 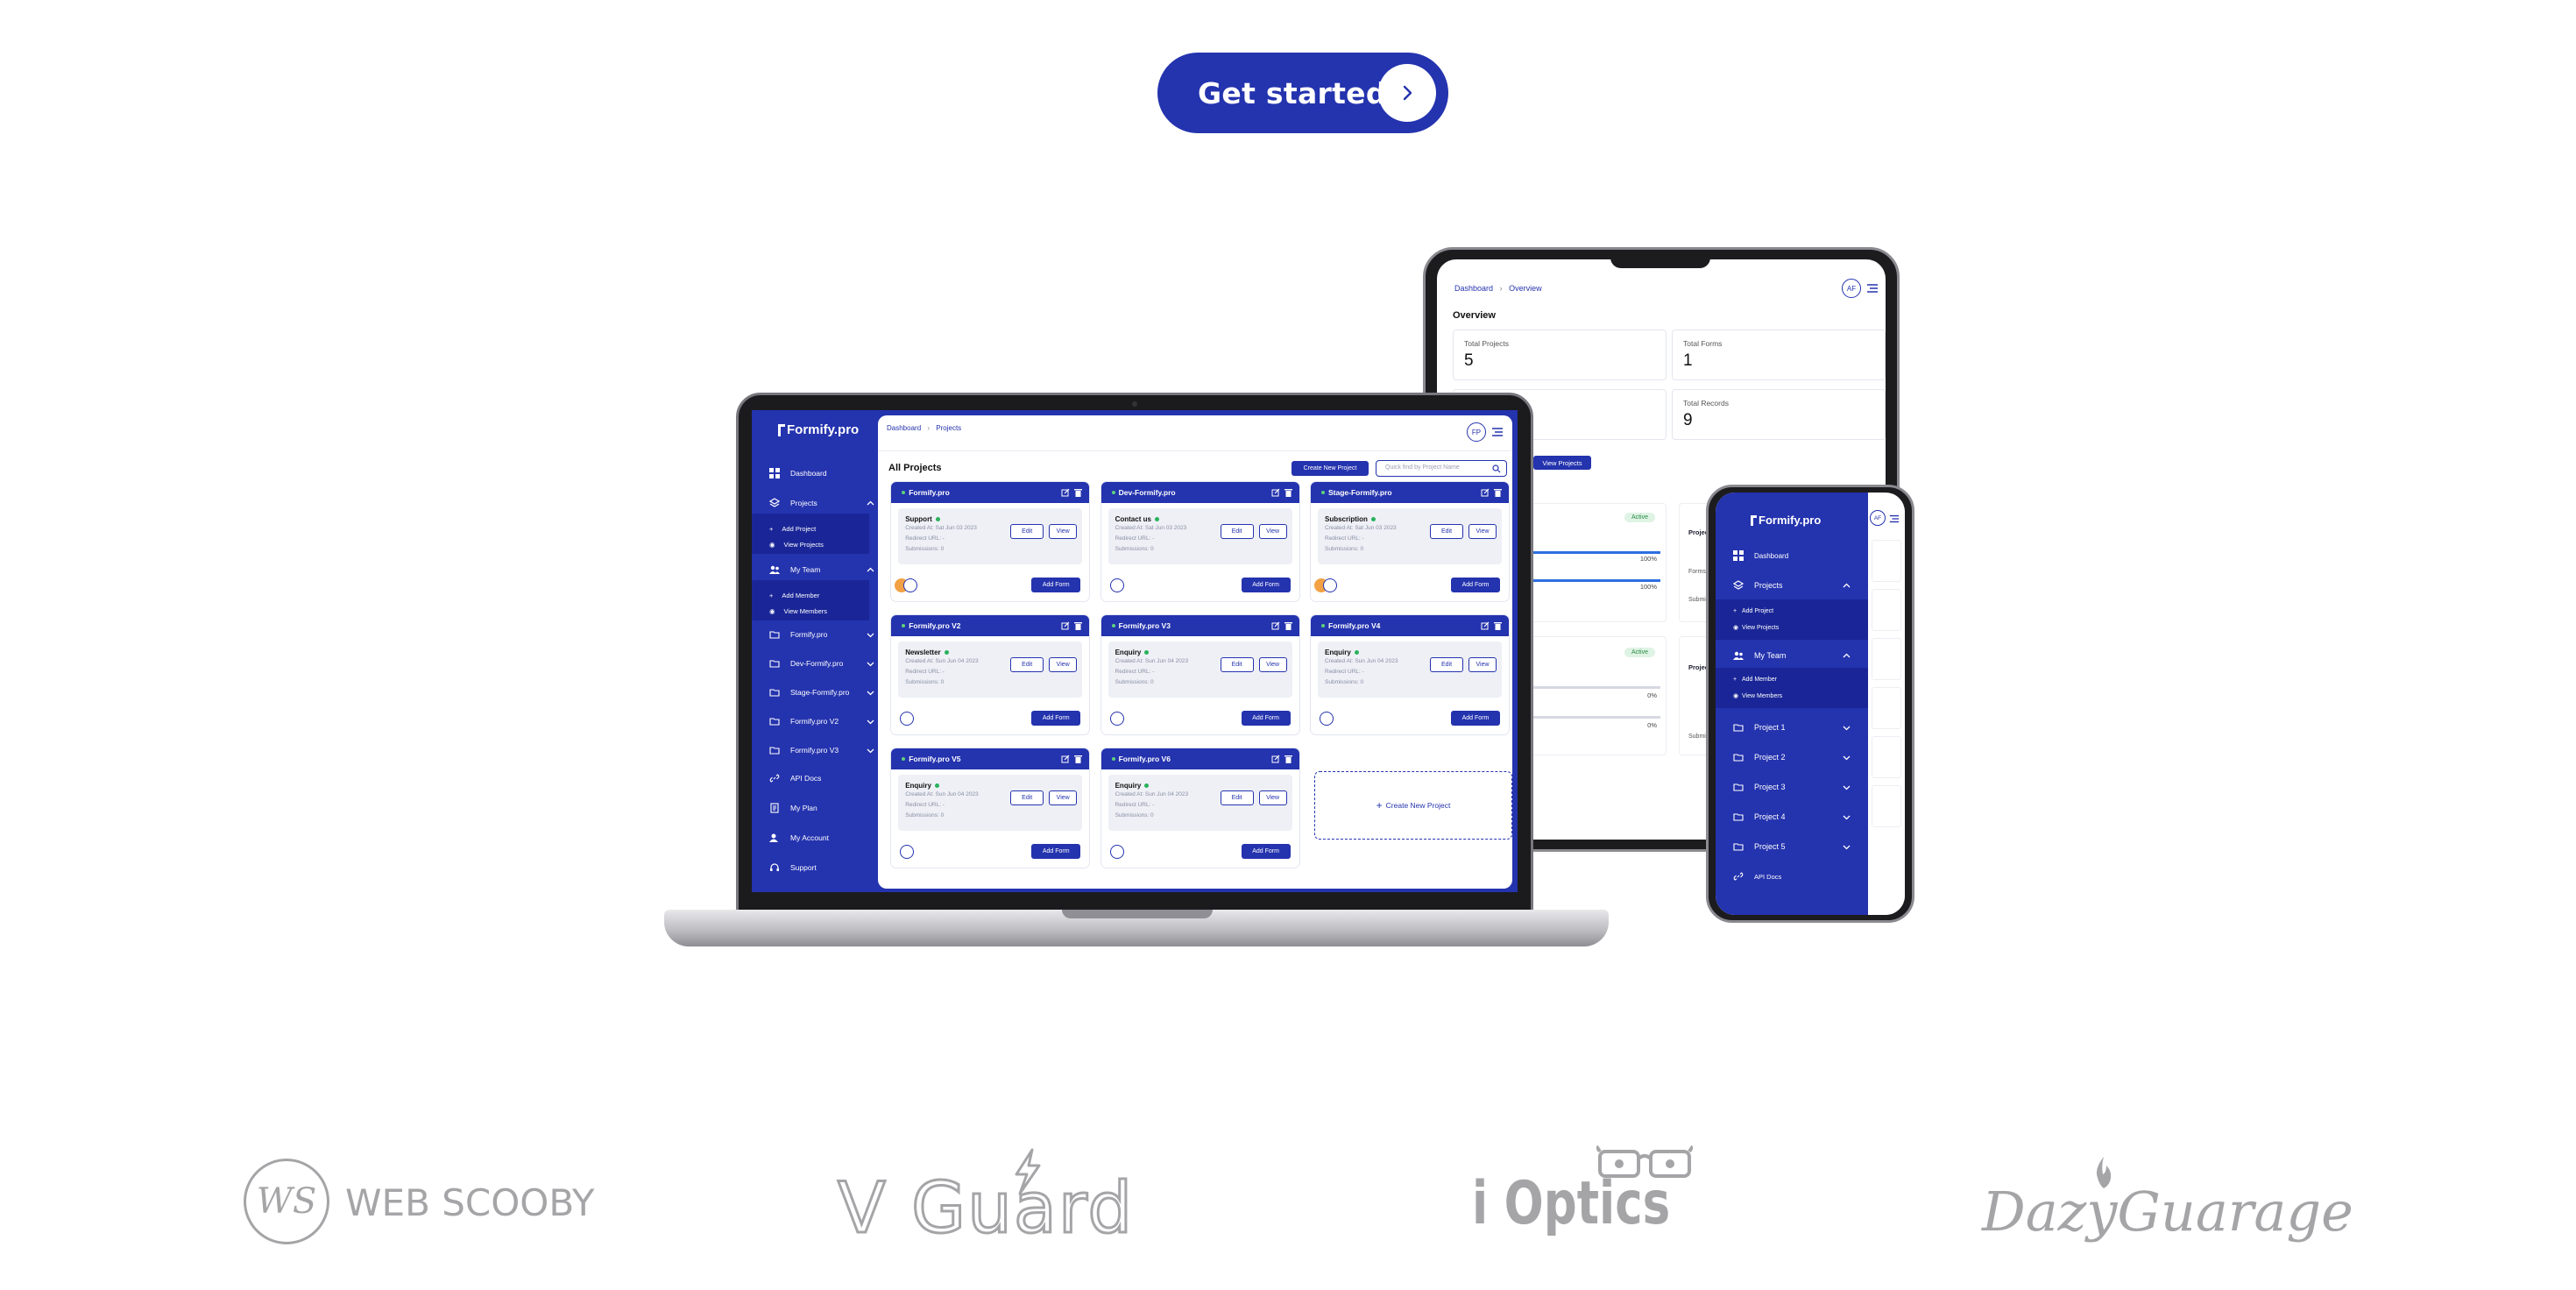 I want to click on chevron-up-icon, so click(x=870, y=503).